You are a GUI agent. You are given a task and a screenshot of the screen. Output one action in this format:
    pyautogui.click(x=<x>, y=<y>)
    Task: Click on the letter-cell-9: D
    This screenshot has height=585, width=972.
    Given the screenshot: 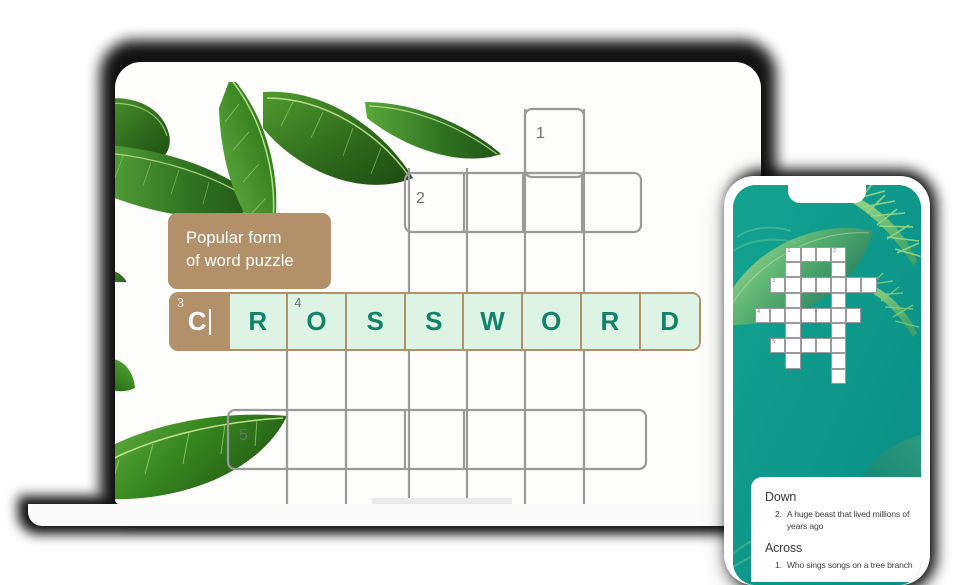 What is the action you would take?
    pyautogui.click(x=670, y=321)
    